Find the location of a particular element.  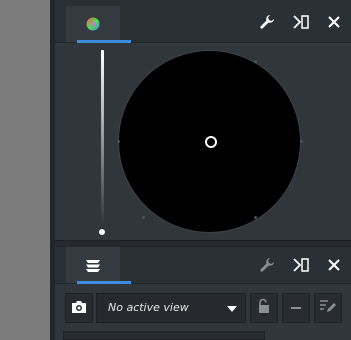

layers-toolbar: No active view is located at coordinates (203, 308).